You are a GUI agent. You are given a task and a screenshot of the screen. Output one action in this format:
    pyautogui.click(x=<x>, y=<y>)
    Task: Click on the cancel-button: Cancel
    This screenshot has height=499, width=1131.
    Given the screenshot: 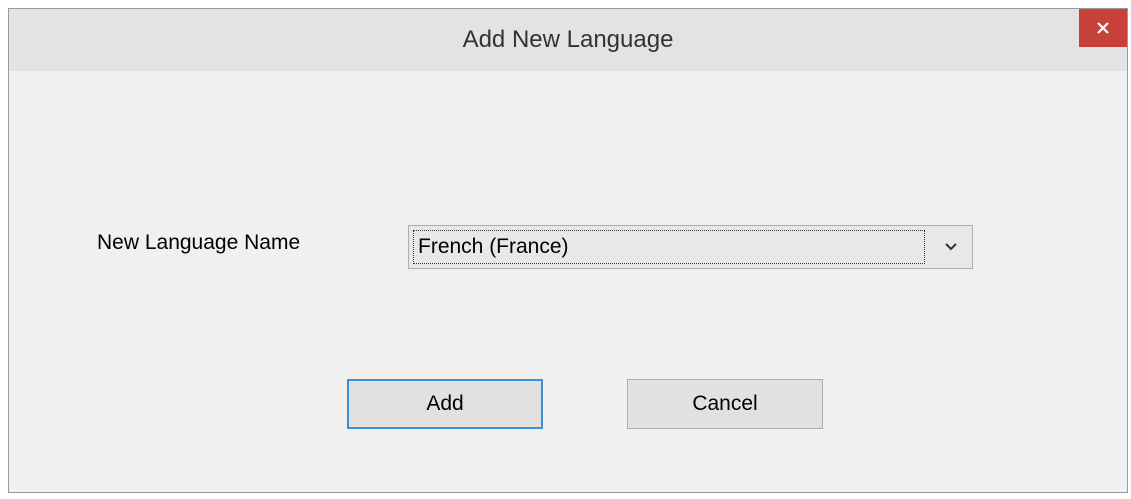 What is the action you would take?
    pyautogui.click(x=725, y=404)
    